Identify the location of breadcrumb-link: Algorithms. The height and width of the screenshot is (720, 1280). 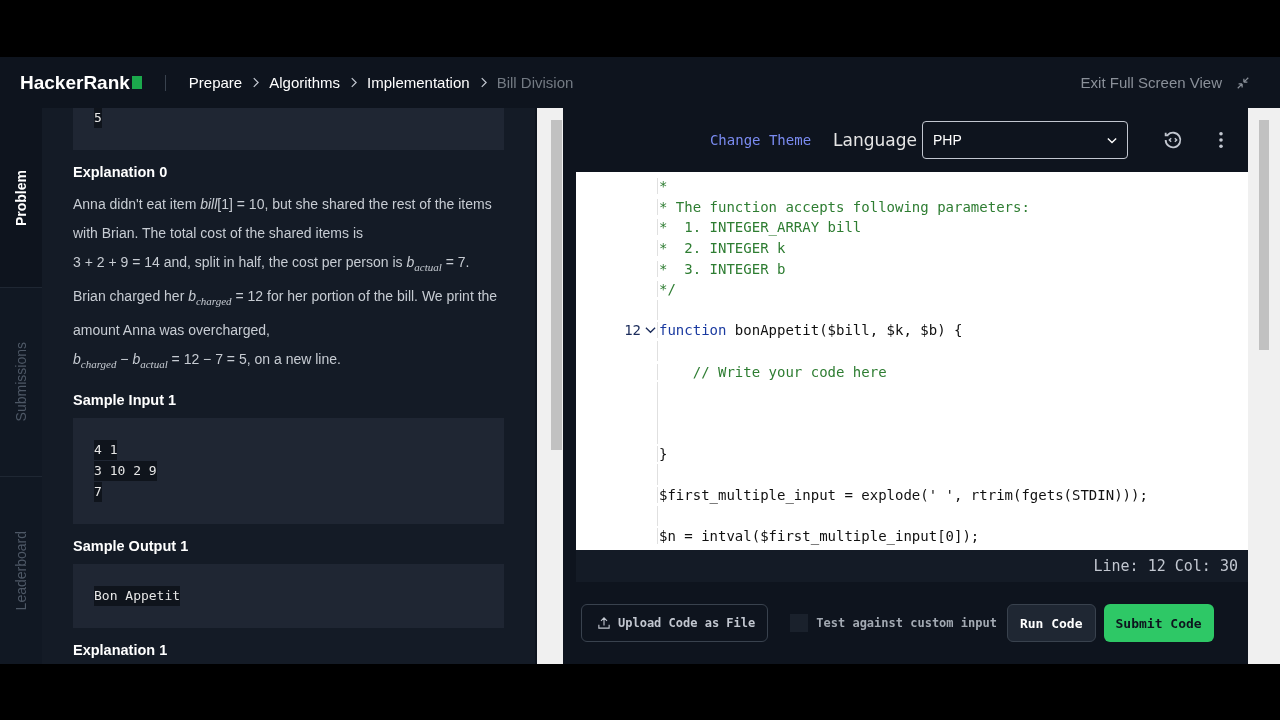
(305, 82).